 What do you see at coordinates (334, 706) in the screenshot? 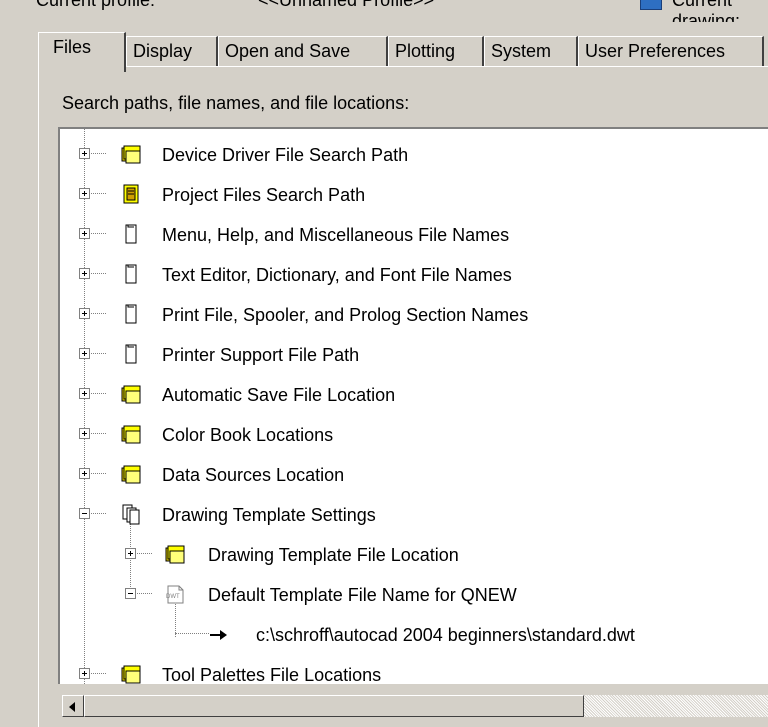
I see `scroll-thumb` at bounding box center [334, 706].